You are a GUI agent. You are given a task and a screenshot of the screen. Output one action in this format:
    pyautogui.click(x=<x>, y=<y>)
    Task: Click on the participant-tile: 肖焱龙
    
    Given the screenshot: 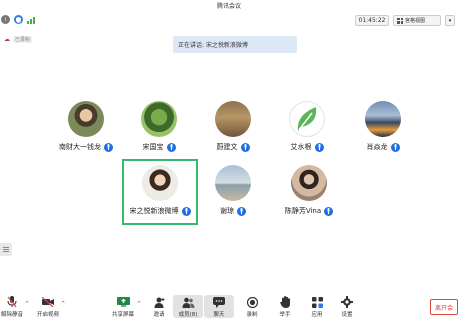 What is the action you would take?
    pyautogui.click(x=383, y=126)
    